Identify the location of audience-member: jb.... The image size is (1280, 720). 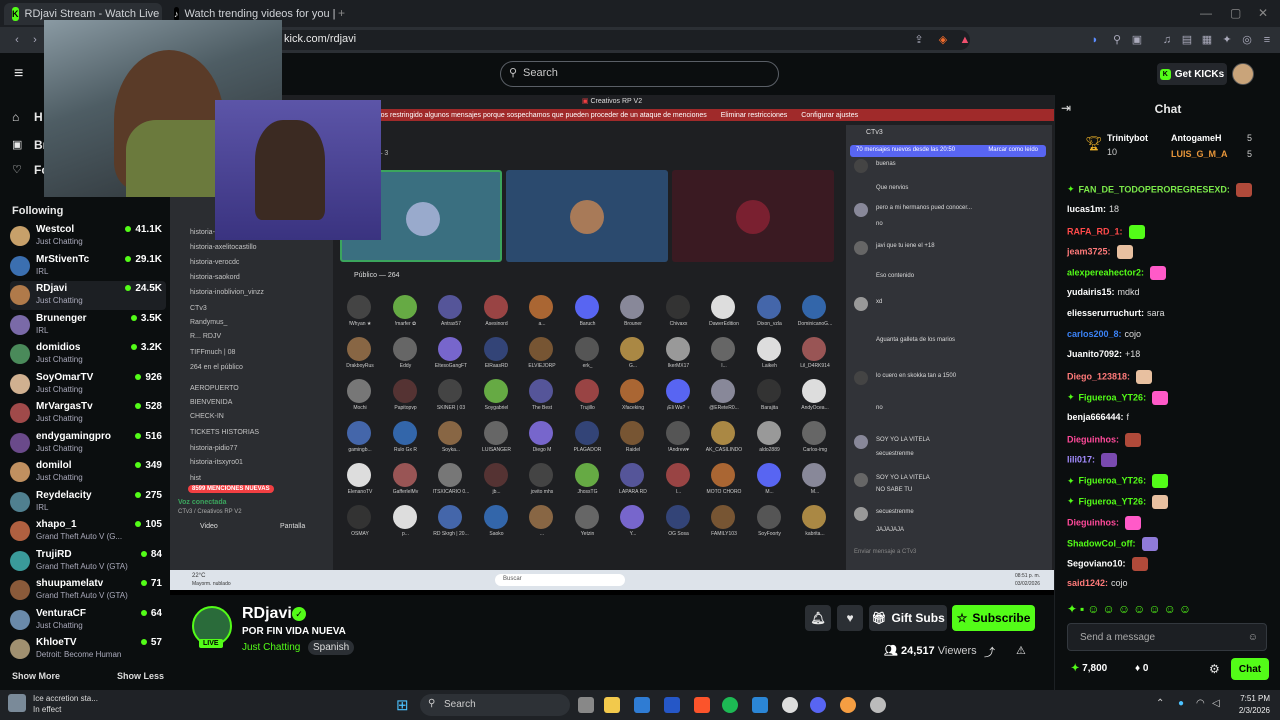
(497, 483).